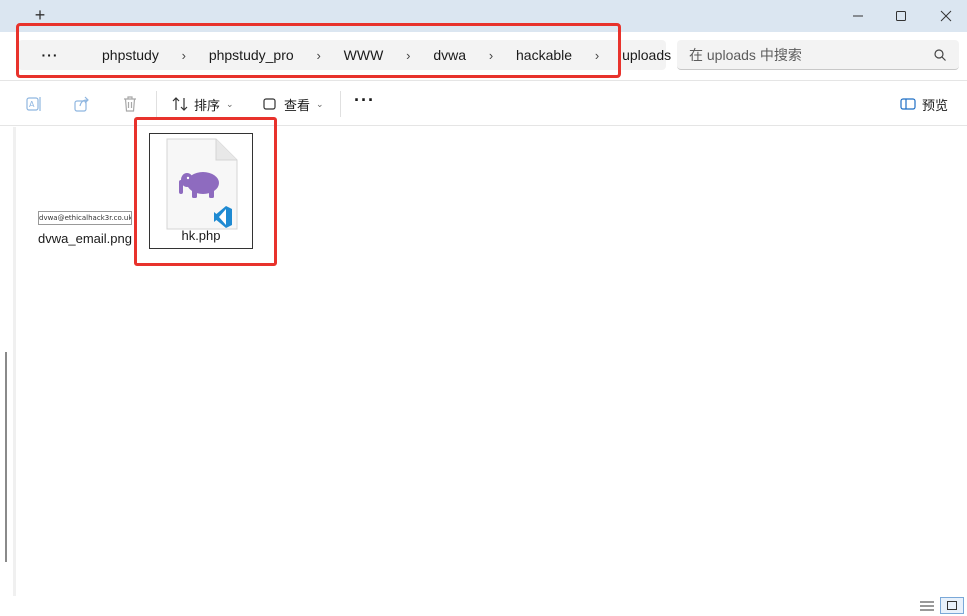 This screenshot has height=616, width=967. I want to click on file-thumbnail: dvwa@ethicalhack3r.co.uk, so click(85, 218).